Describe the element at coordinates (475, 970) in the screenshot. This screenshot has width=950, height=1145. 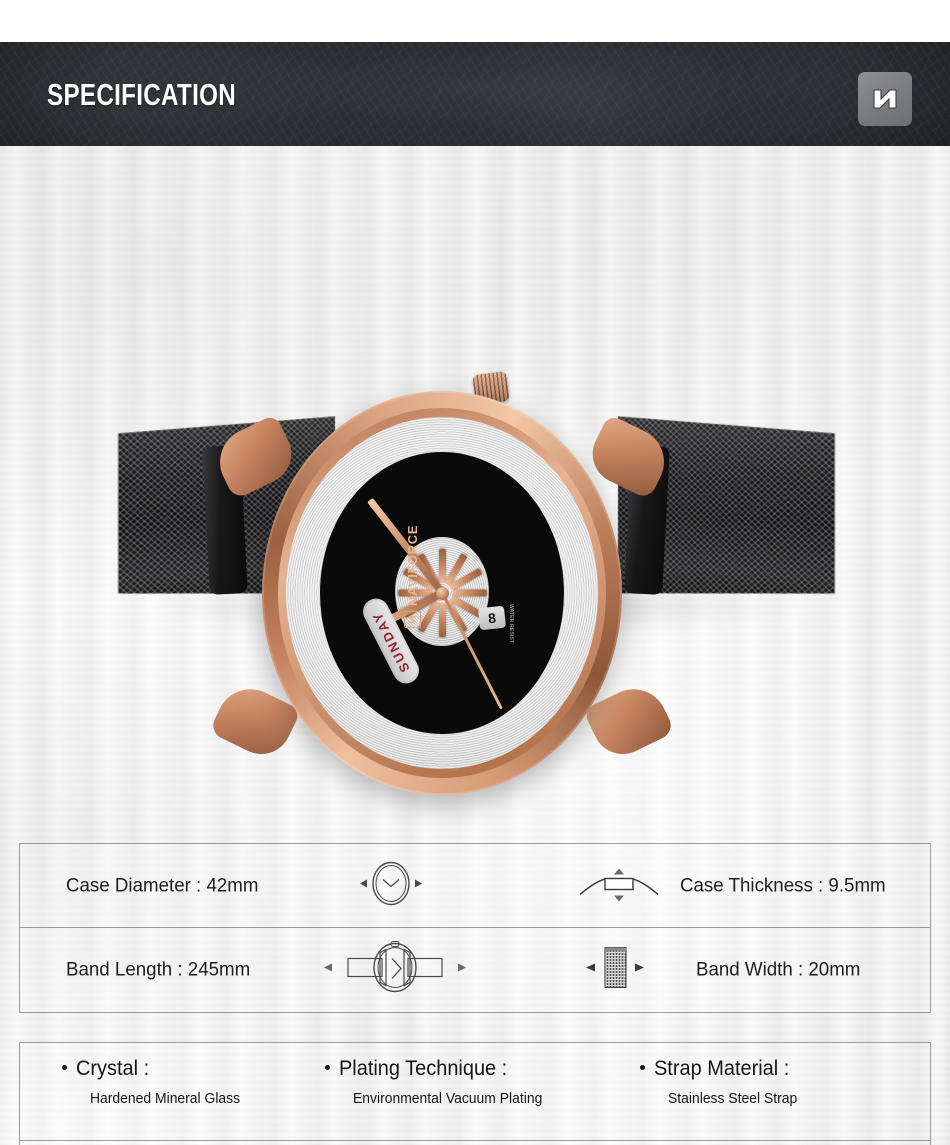
I see `measurement-row-band: Band Length : 245mm Band Width: 20mm` at that location.